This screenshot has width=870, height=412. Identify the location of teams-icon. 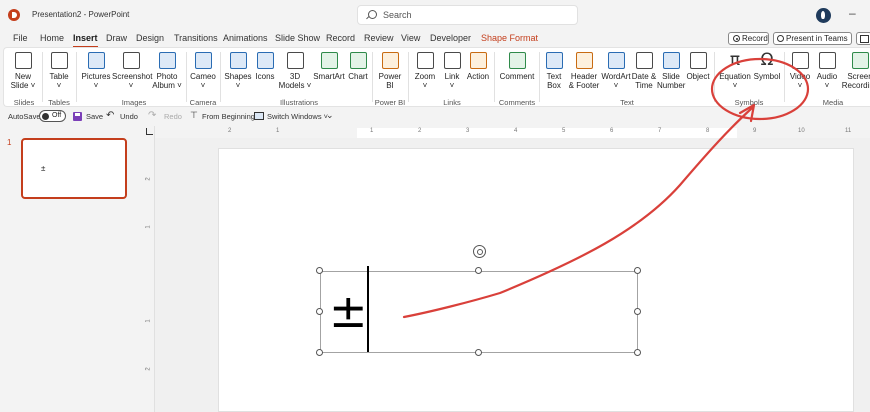
(780, 38).